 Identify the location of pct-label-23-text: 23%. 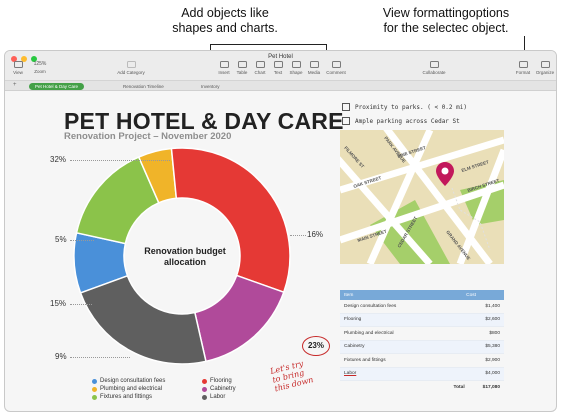
(315, 345).